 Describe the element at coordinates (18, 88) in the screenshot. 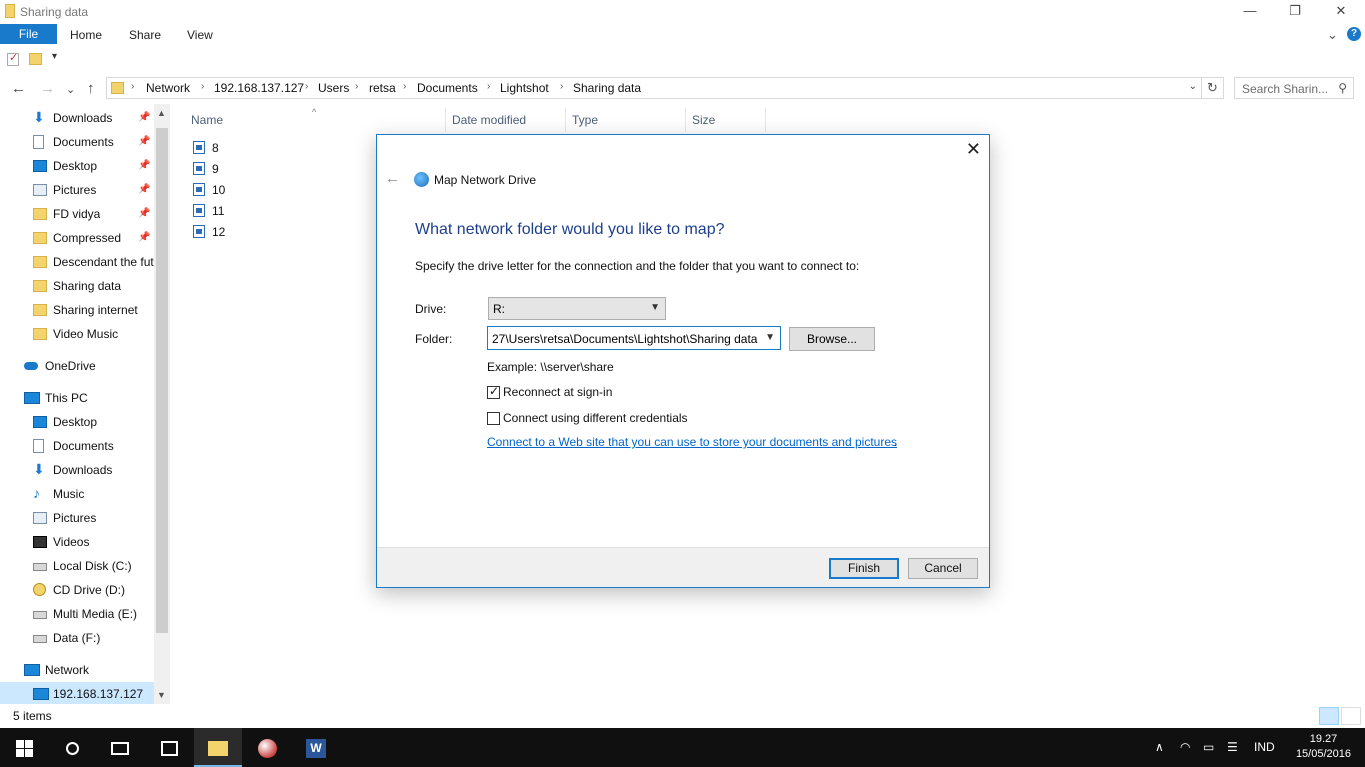

I see `back-button: ←` at that location.